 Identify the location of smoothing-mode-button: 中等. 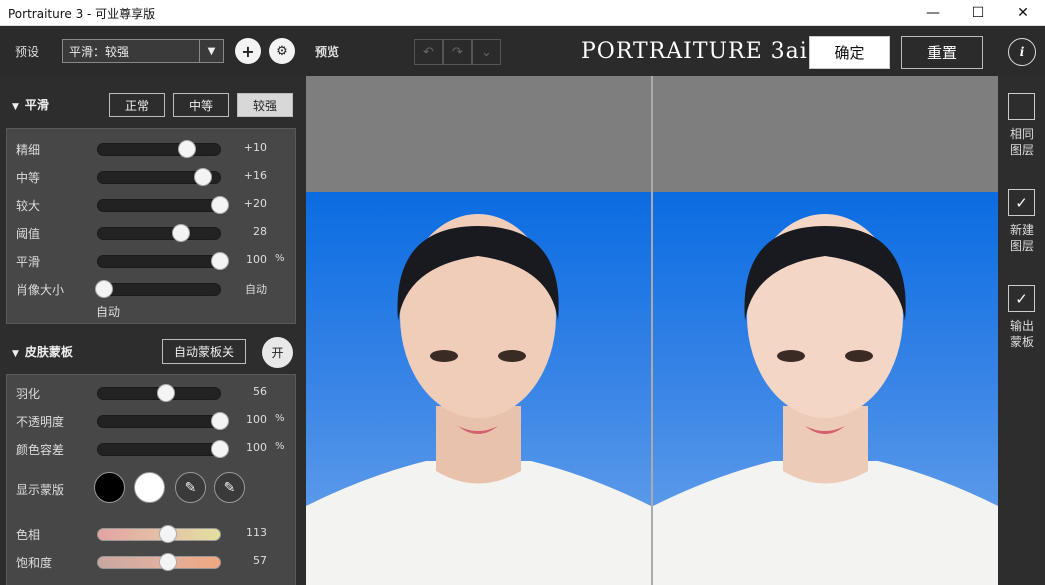
(201, 105).